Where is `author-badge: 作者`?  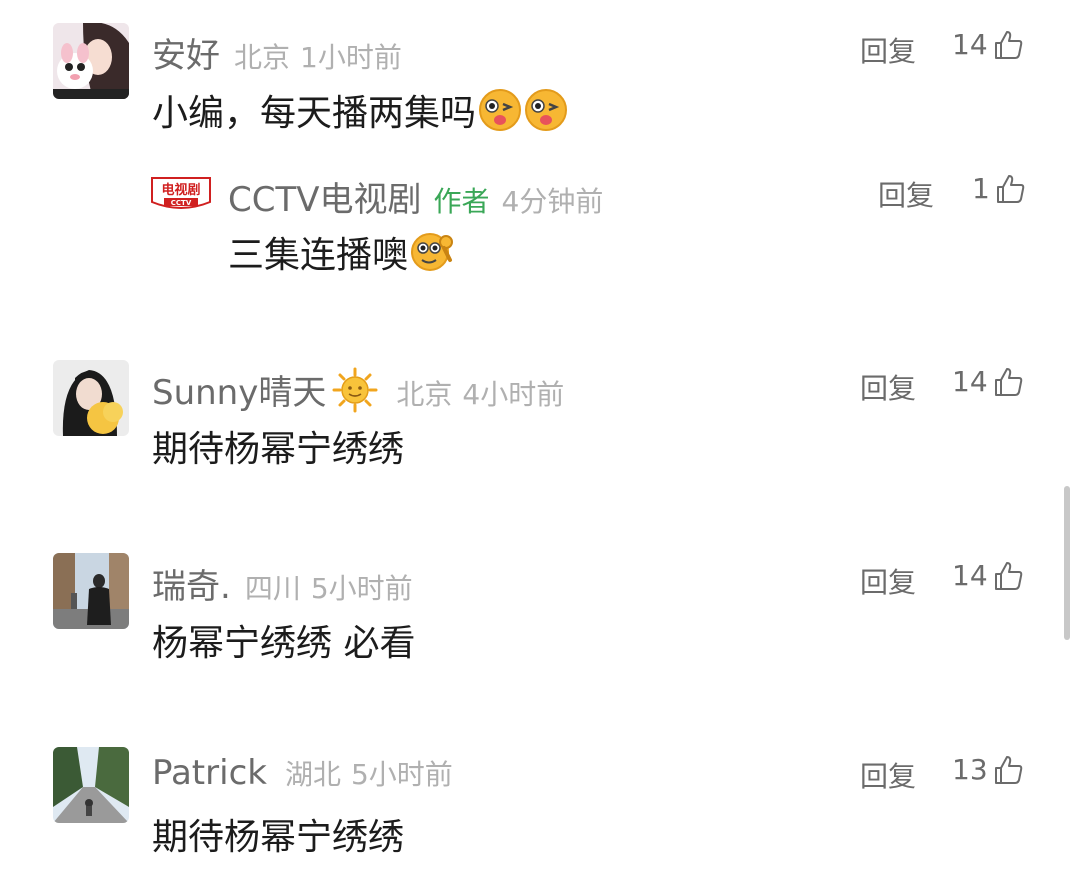 author-badge: 作者 is located at coordinates (461, 201).